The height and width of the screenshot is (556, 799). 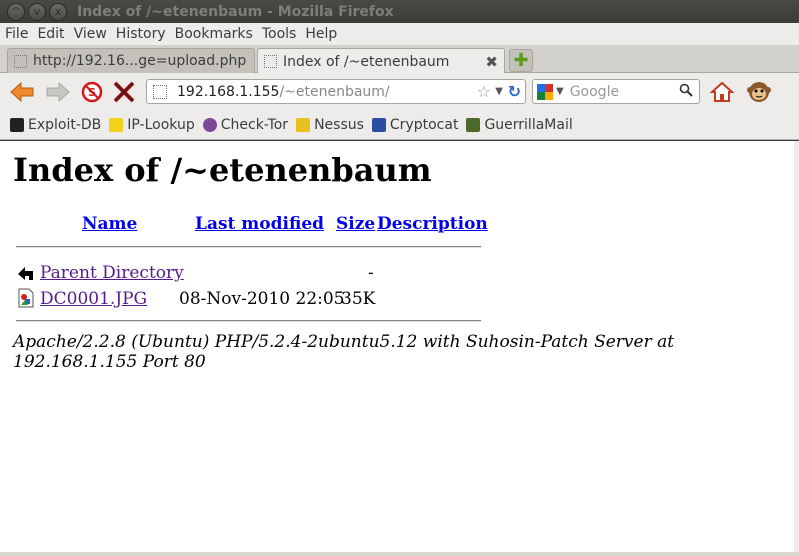 I want to click on url-path: /~etenenbaum/, so click(x=334, y=91).